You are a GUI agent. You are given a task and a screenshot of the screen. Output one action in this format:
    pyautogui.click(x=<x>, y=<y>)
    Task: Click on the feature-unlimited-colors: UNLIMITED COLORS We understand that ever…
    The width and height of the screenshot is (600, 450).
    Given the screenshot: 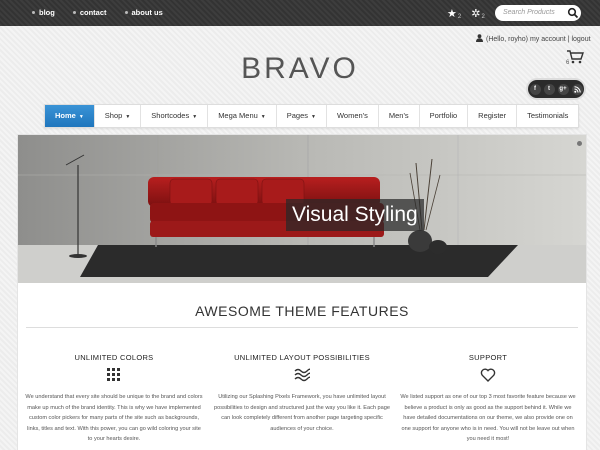 What is the action you would take?
    pyautogui.click(x=114, y=399)
    